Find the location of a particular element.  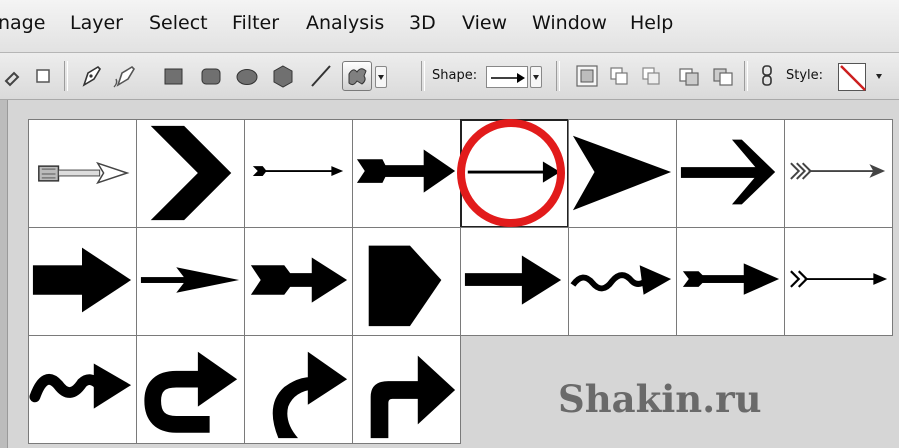

watermark: Shakin.ru is located at coordinates (660, 399).